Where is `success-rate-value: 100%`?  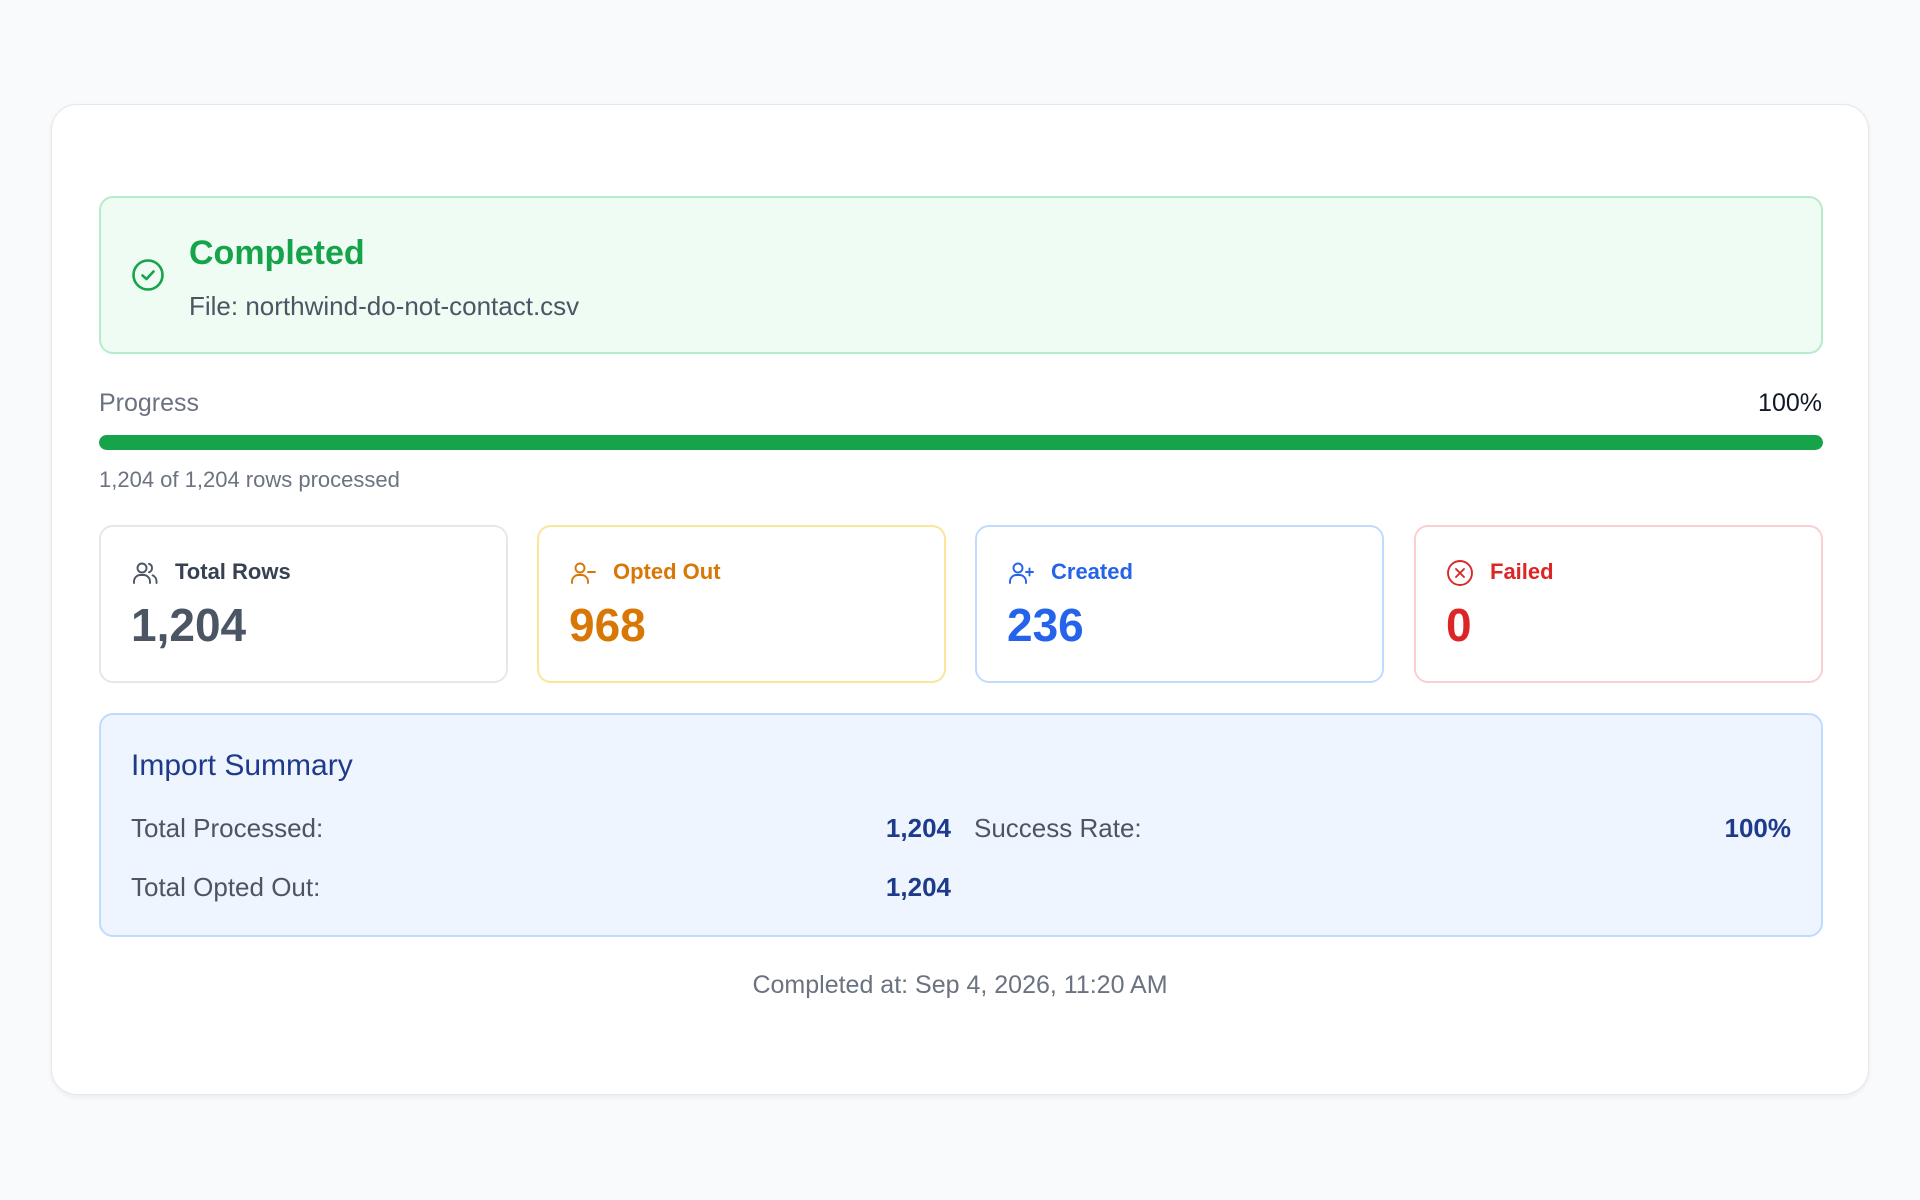
success-rate-value: 100% is located at coordinates (1758, 828).